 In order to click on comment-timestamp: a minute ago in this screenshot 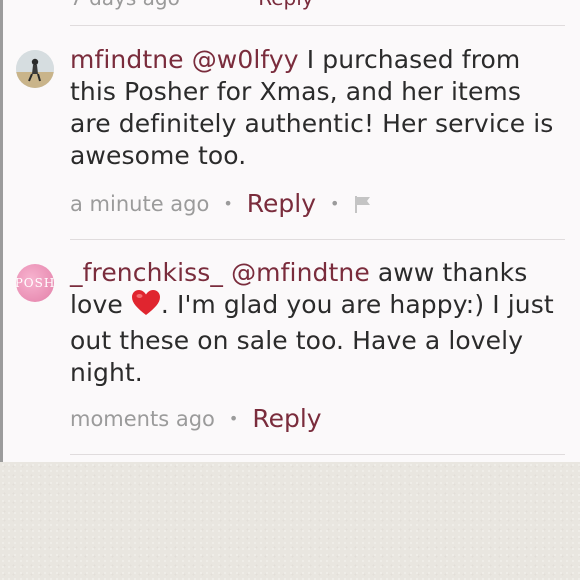, I will do `click(140, 203)`.